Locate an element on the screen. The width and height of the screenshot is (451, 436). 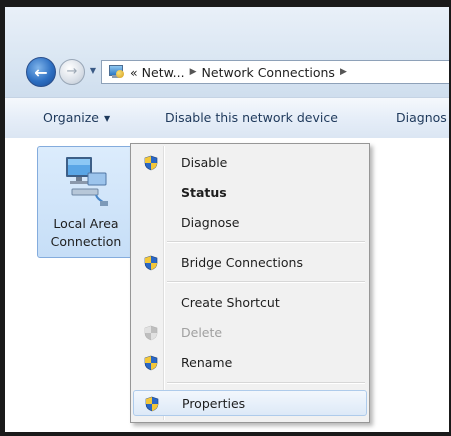
menu-label-properties: Properties is located at coordinates (214, 403).